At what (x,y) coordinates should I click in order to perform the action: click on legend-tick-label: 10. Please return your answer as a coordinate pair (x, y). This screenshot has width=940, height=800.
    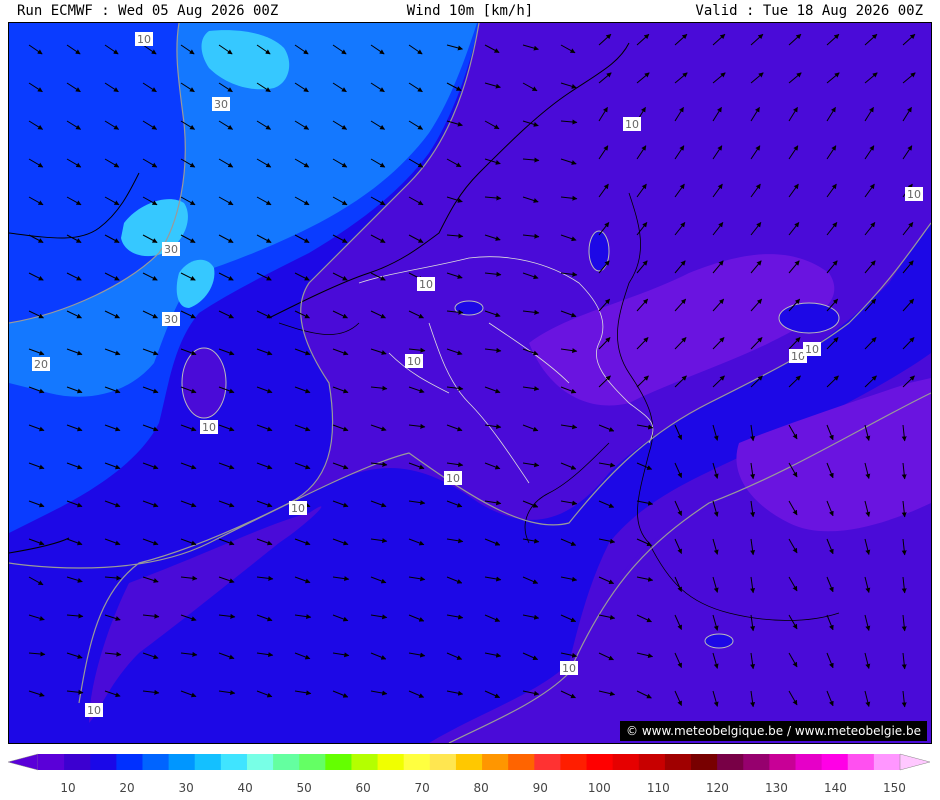
    Looking at the image, I should click on (67, 788).